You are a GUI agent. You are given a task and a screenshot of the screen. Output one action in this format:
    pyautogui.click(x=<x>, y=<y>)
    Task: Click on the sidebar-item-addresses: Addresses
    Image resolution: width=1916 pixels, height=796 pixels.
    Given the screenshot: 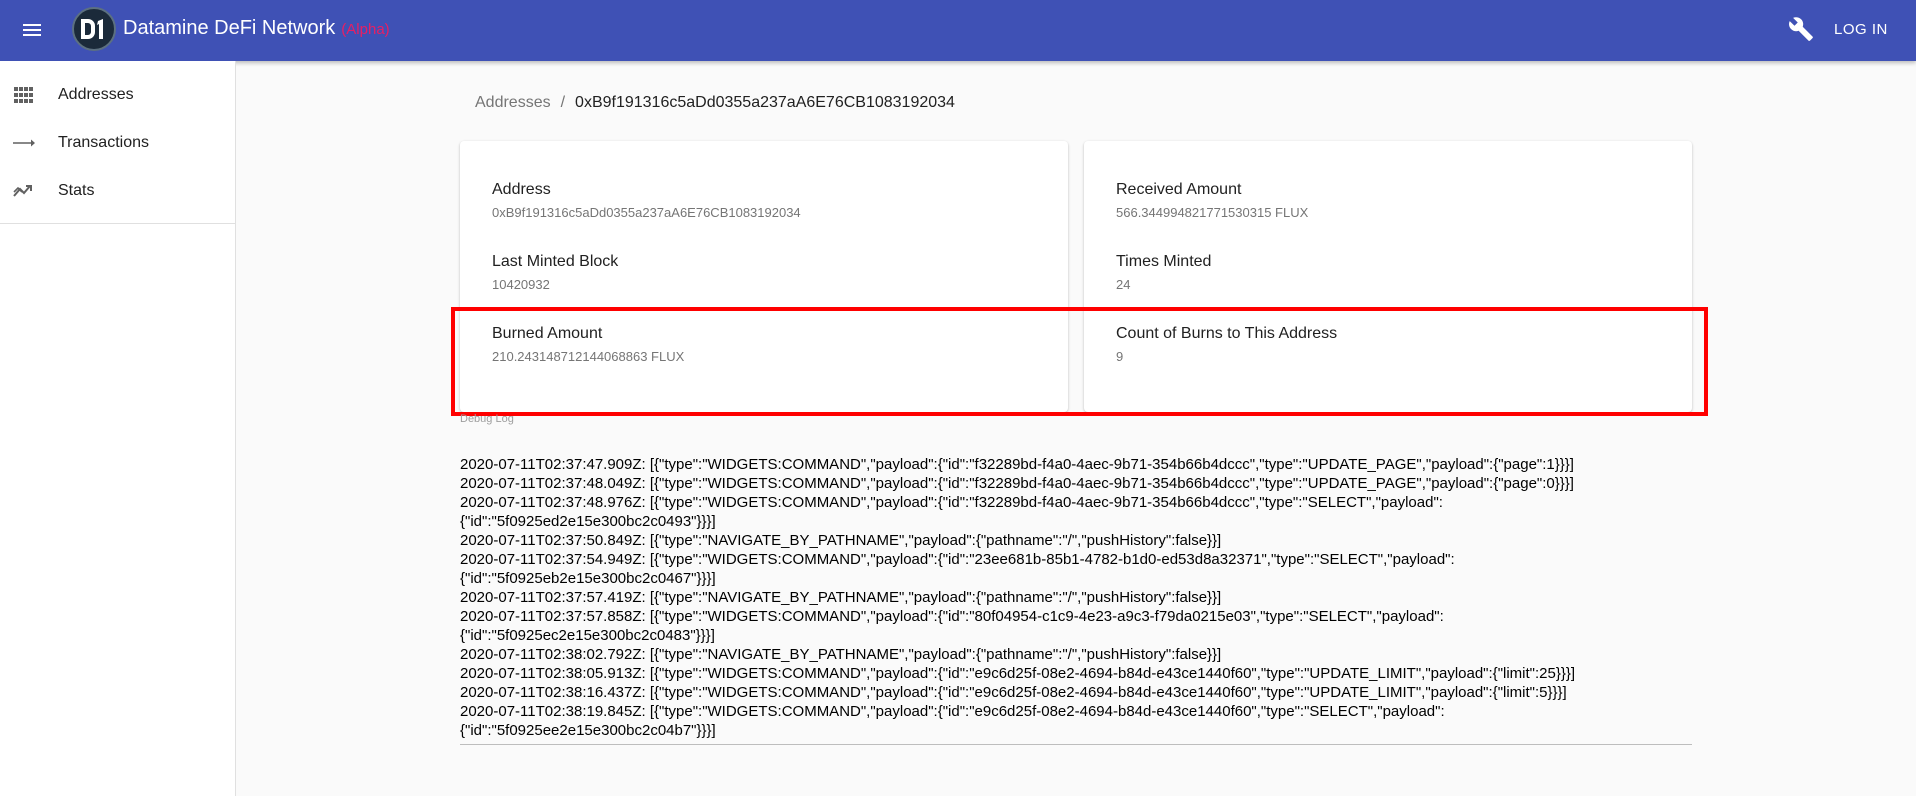 What is the action you would take?
    pyautogui.click(x=117, y=95)
    